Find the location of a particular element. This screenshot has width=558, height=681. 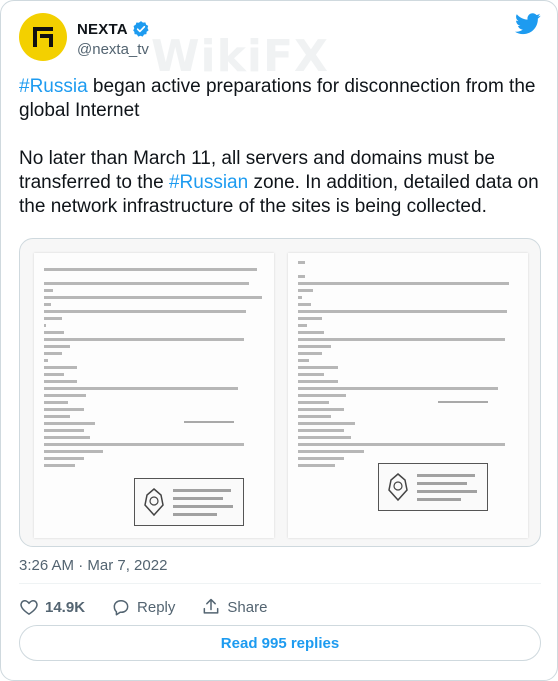

reply-label: Reply is located at coordinates (156, 607).